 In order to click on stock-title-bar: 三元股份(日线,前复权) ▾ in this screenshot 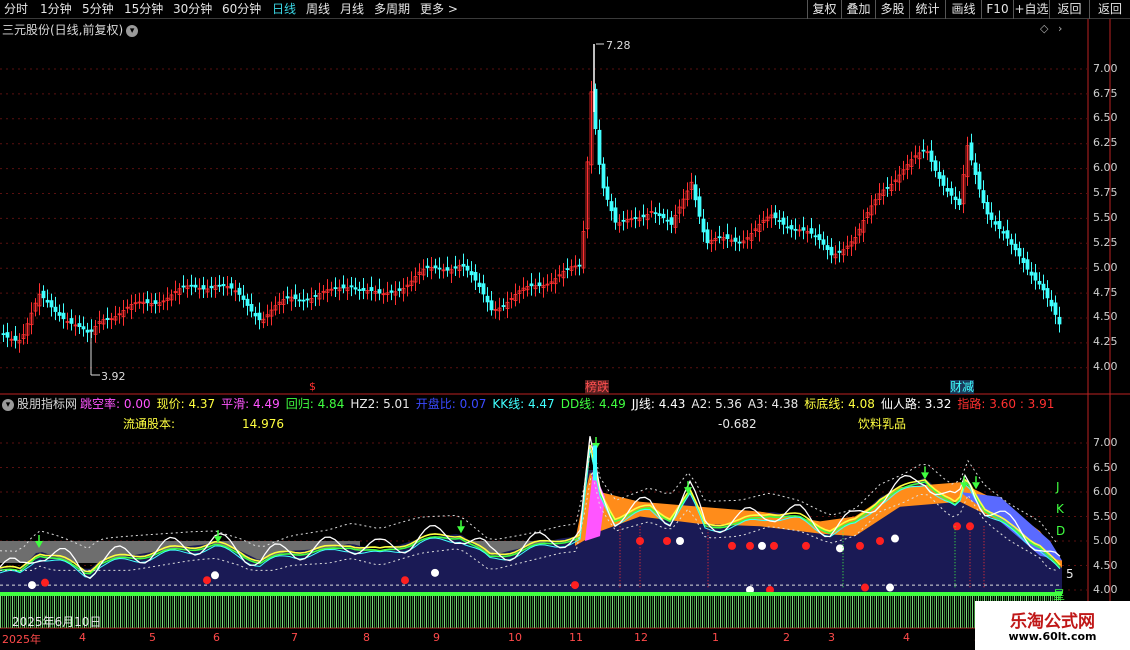, I will do `click(70, 29)`.